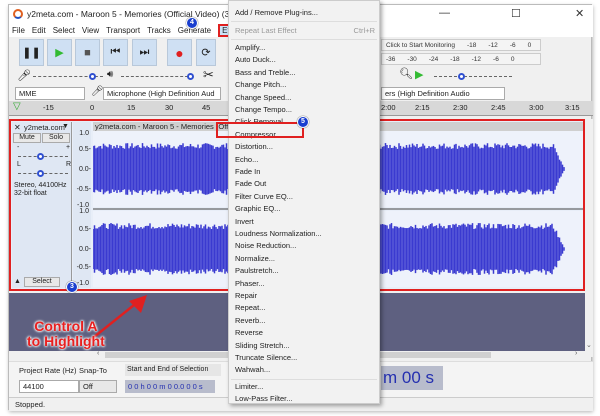 The height and width of the screenshot is (416, 600). I want to click on ruler-tick: 3:00, so click(536, 107).